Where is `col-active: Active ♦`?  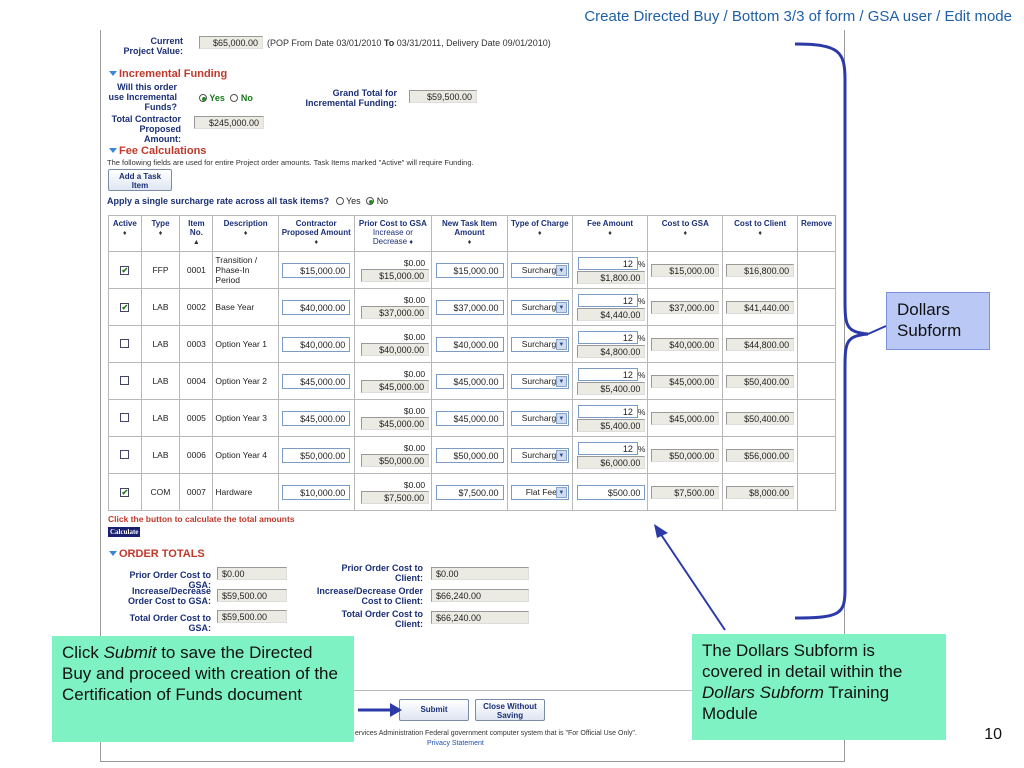 col-active: Active ♦ is located at coordinates (125, 233).